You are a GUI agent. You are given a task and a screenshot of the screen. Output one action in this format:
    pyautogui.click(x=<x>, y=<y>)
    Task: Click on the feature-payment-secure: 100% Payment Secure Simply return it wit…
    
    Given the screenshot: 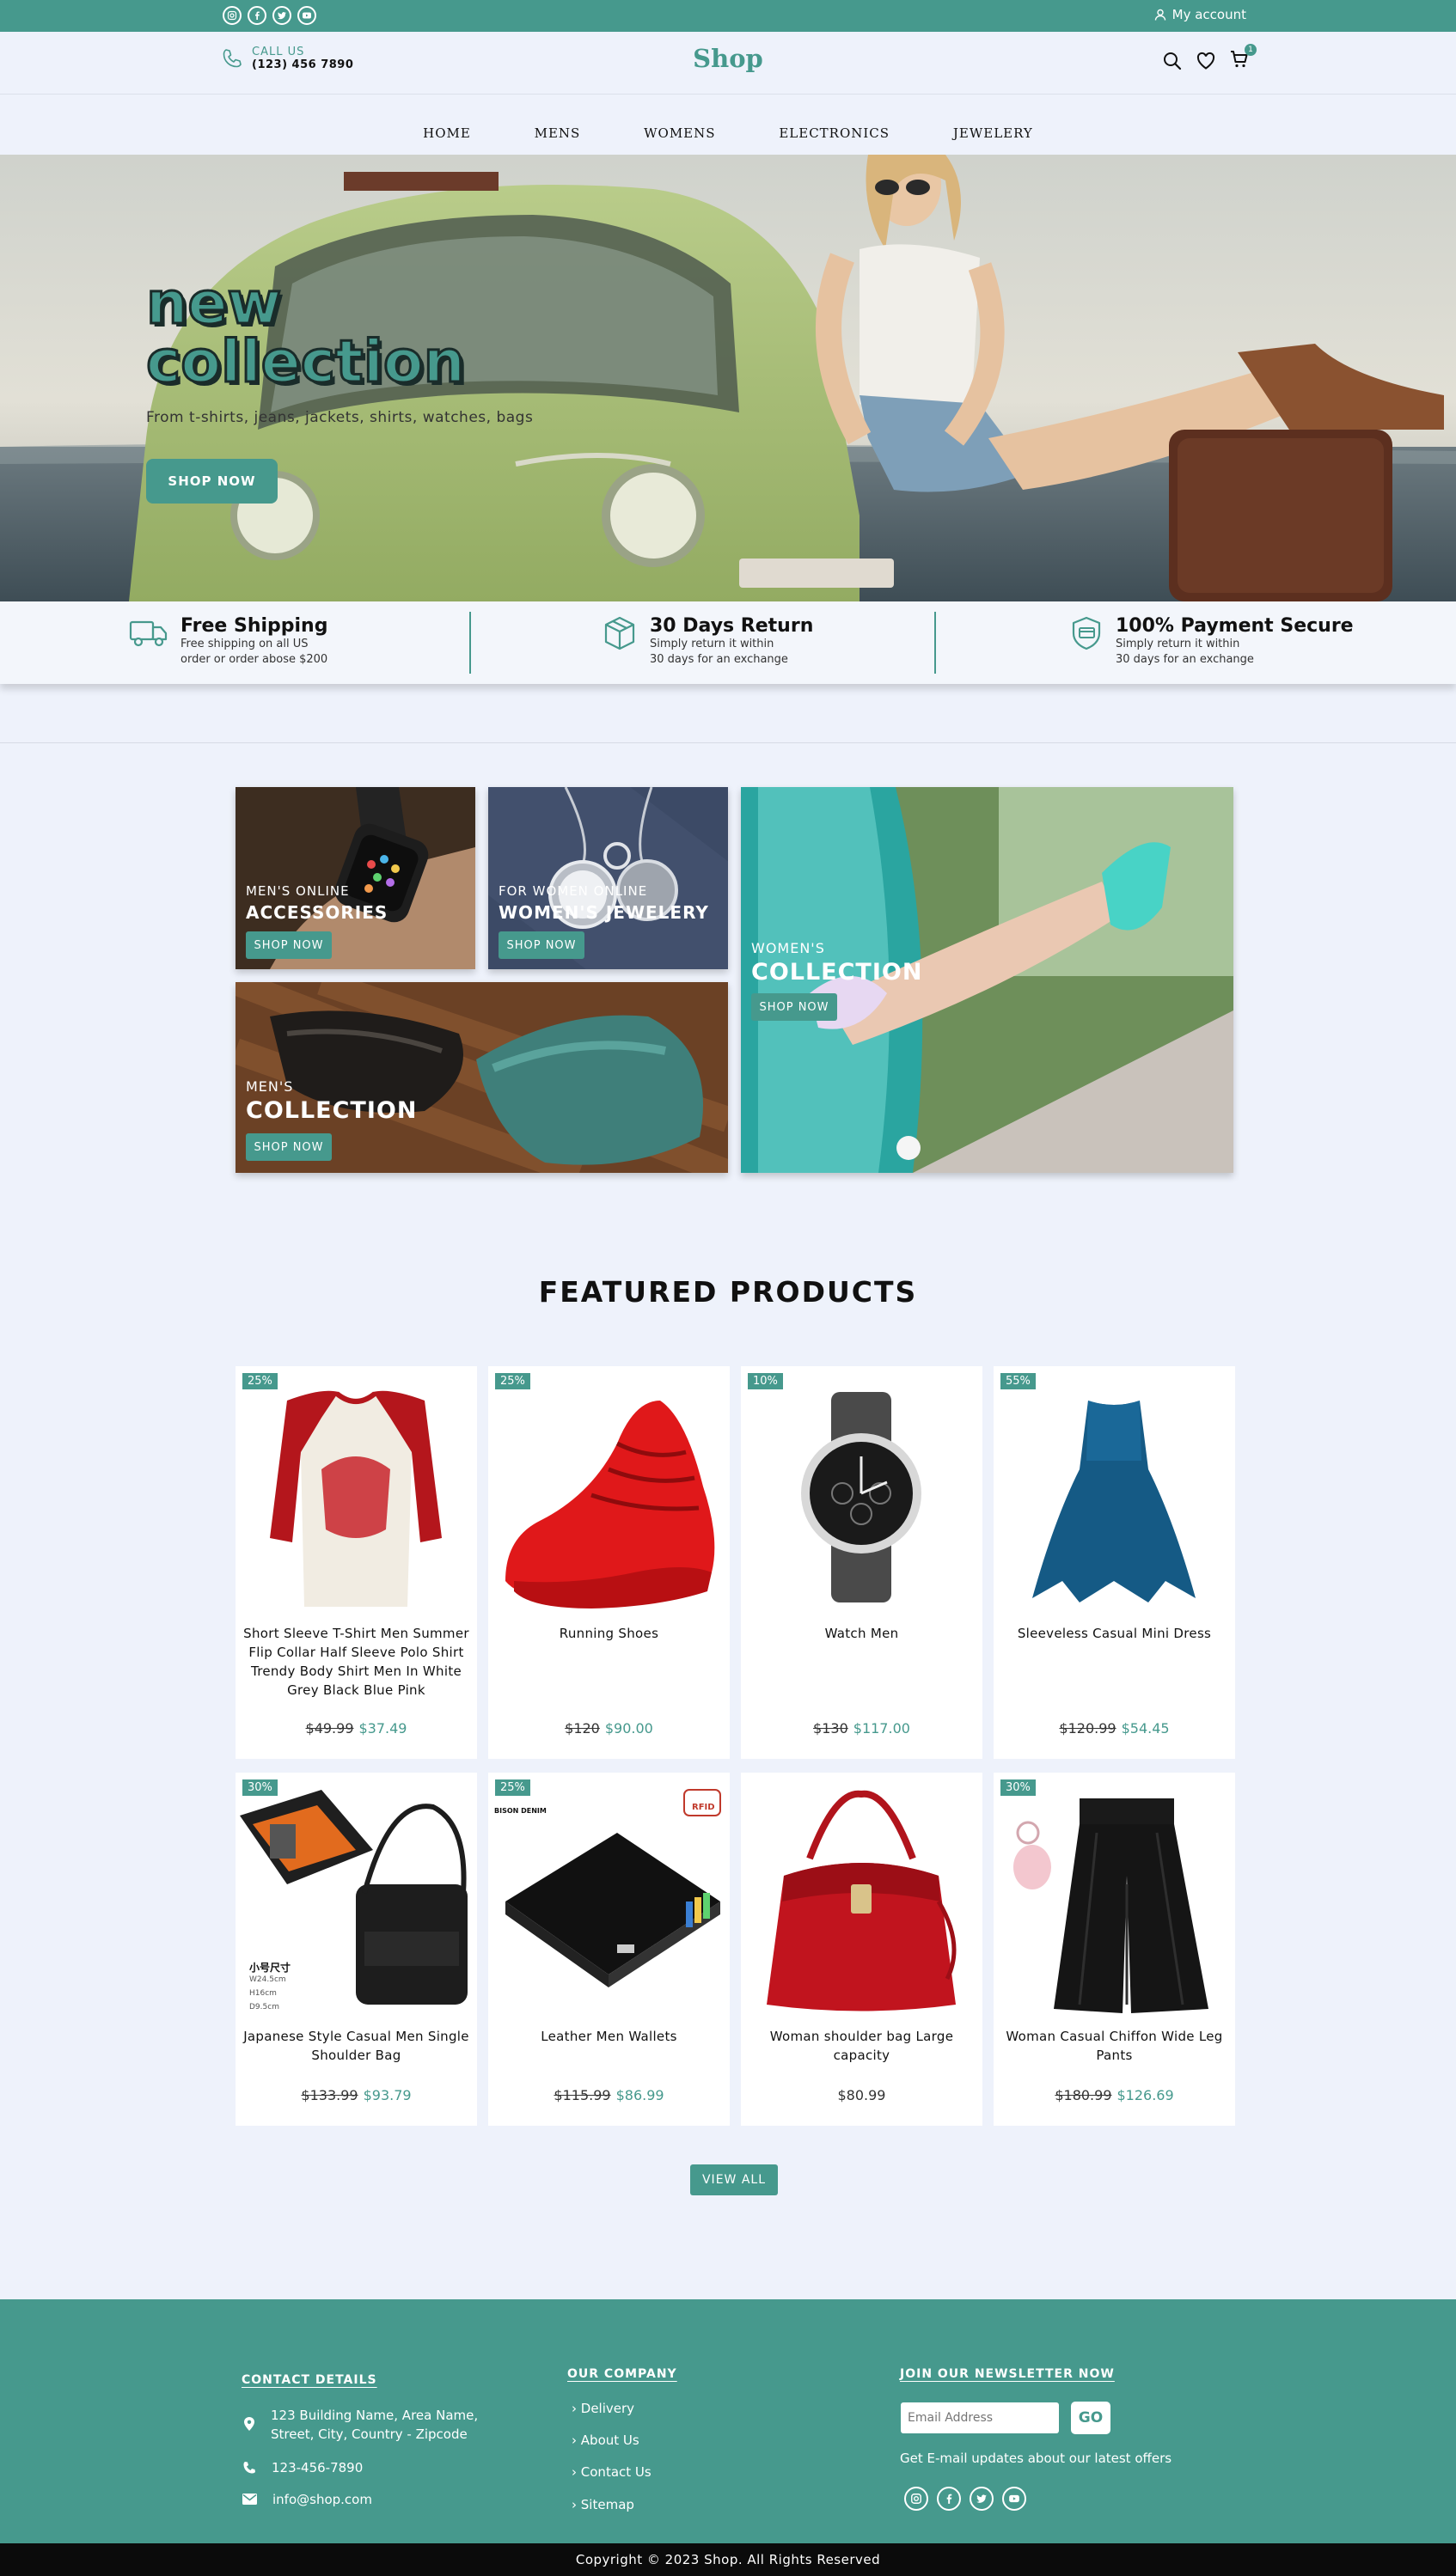 What is the action you would take?
    pyautogui.click(x=1212, y=641)
    